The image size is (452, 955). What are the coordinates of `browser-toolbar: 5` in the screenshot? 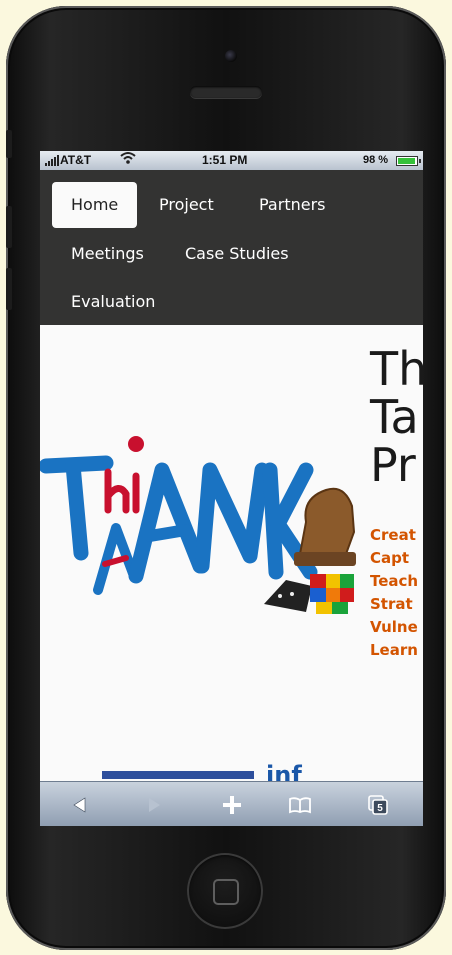 It's located at (231, 803).